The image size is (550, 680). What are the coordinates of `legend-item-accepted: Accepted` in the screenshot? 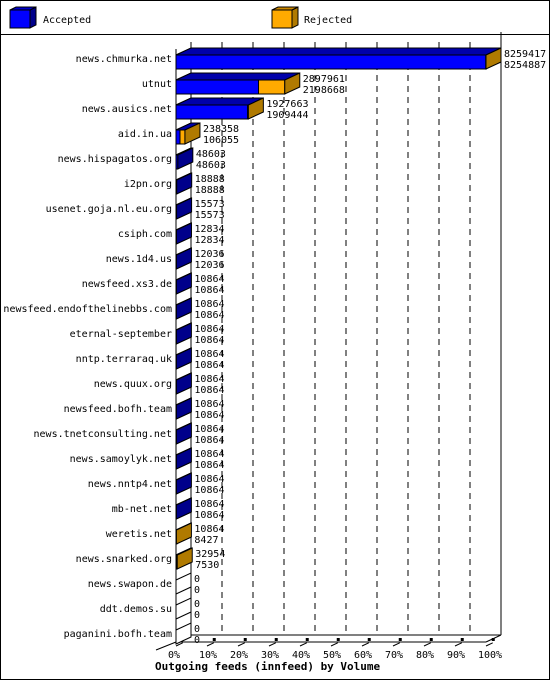 It's located at (50, 17).